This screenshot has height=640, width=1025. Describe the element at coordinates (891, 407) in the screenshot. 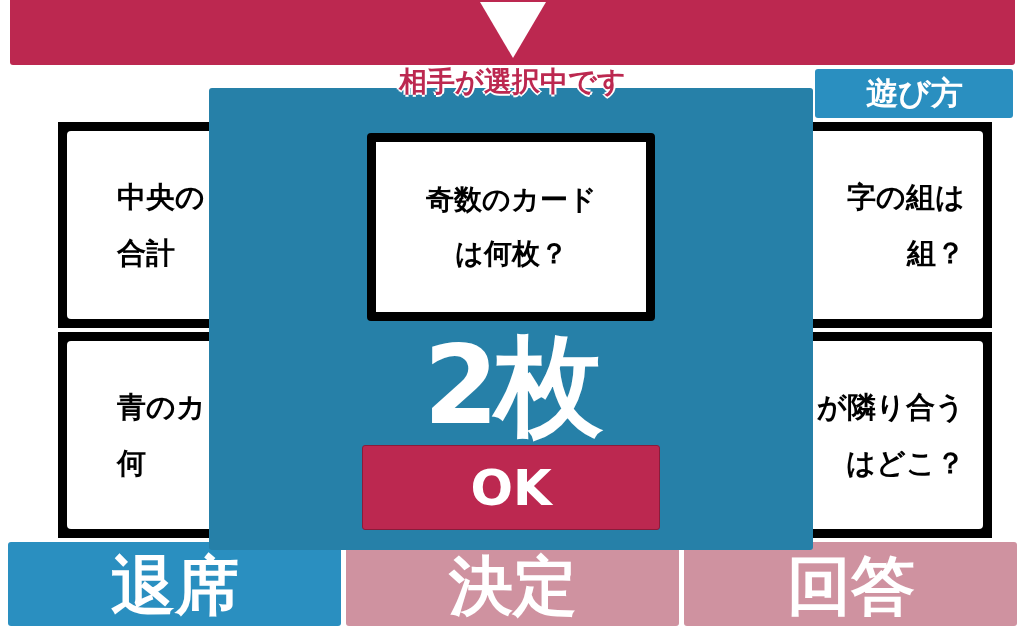

I see `card-text: が隣り合う` at that location.